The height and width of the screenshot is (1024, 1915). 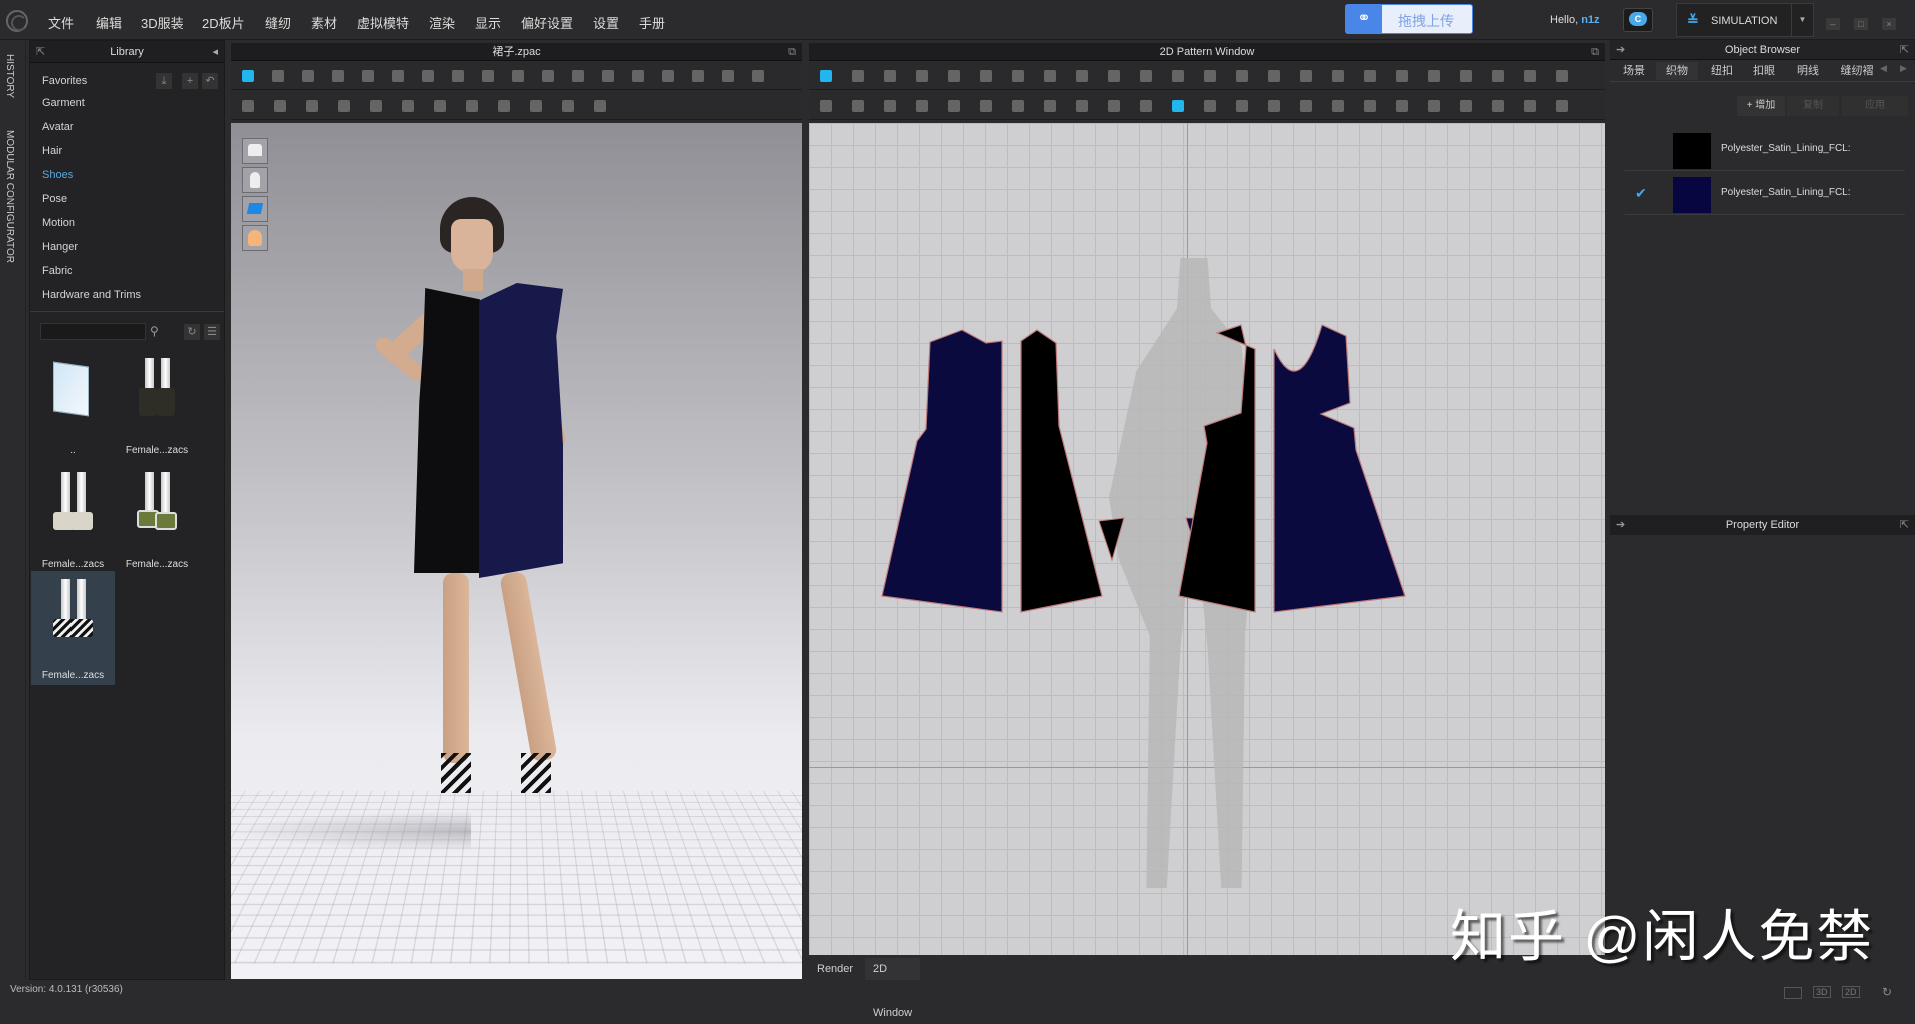 What do you see at coordinates (1765, 149) in the screenshot?
I see `fabric-item: Polyester_Satin_Lining_FCL:` at bounding box center [1765, 149].